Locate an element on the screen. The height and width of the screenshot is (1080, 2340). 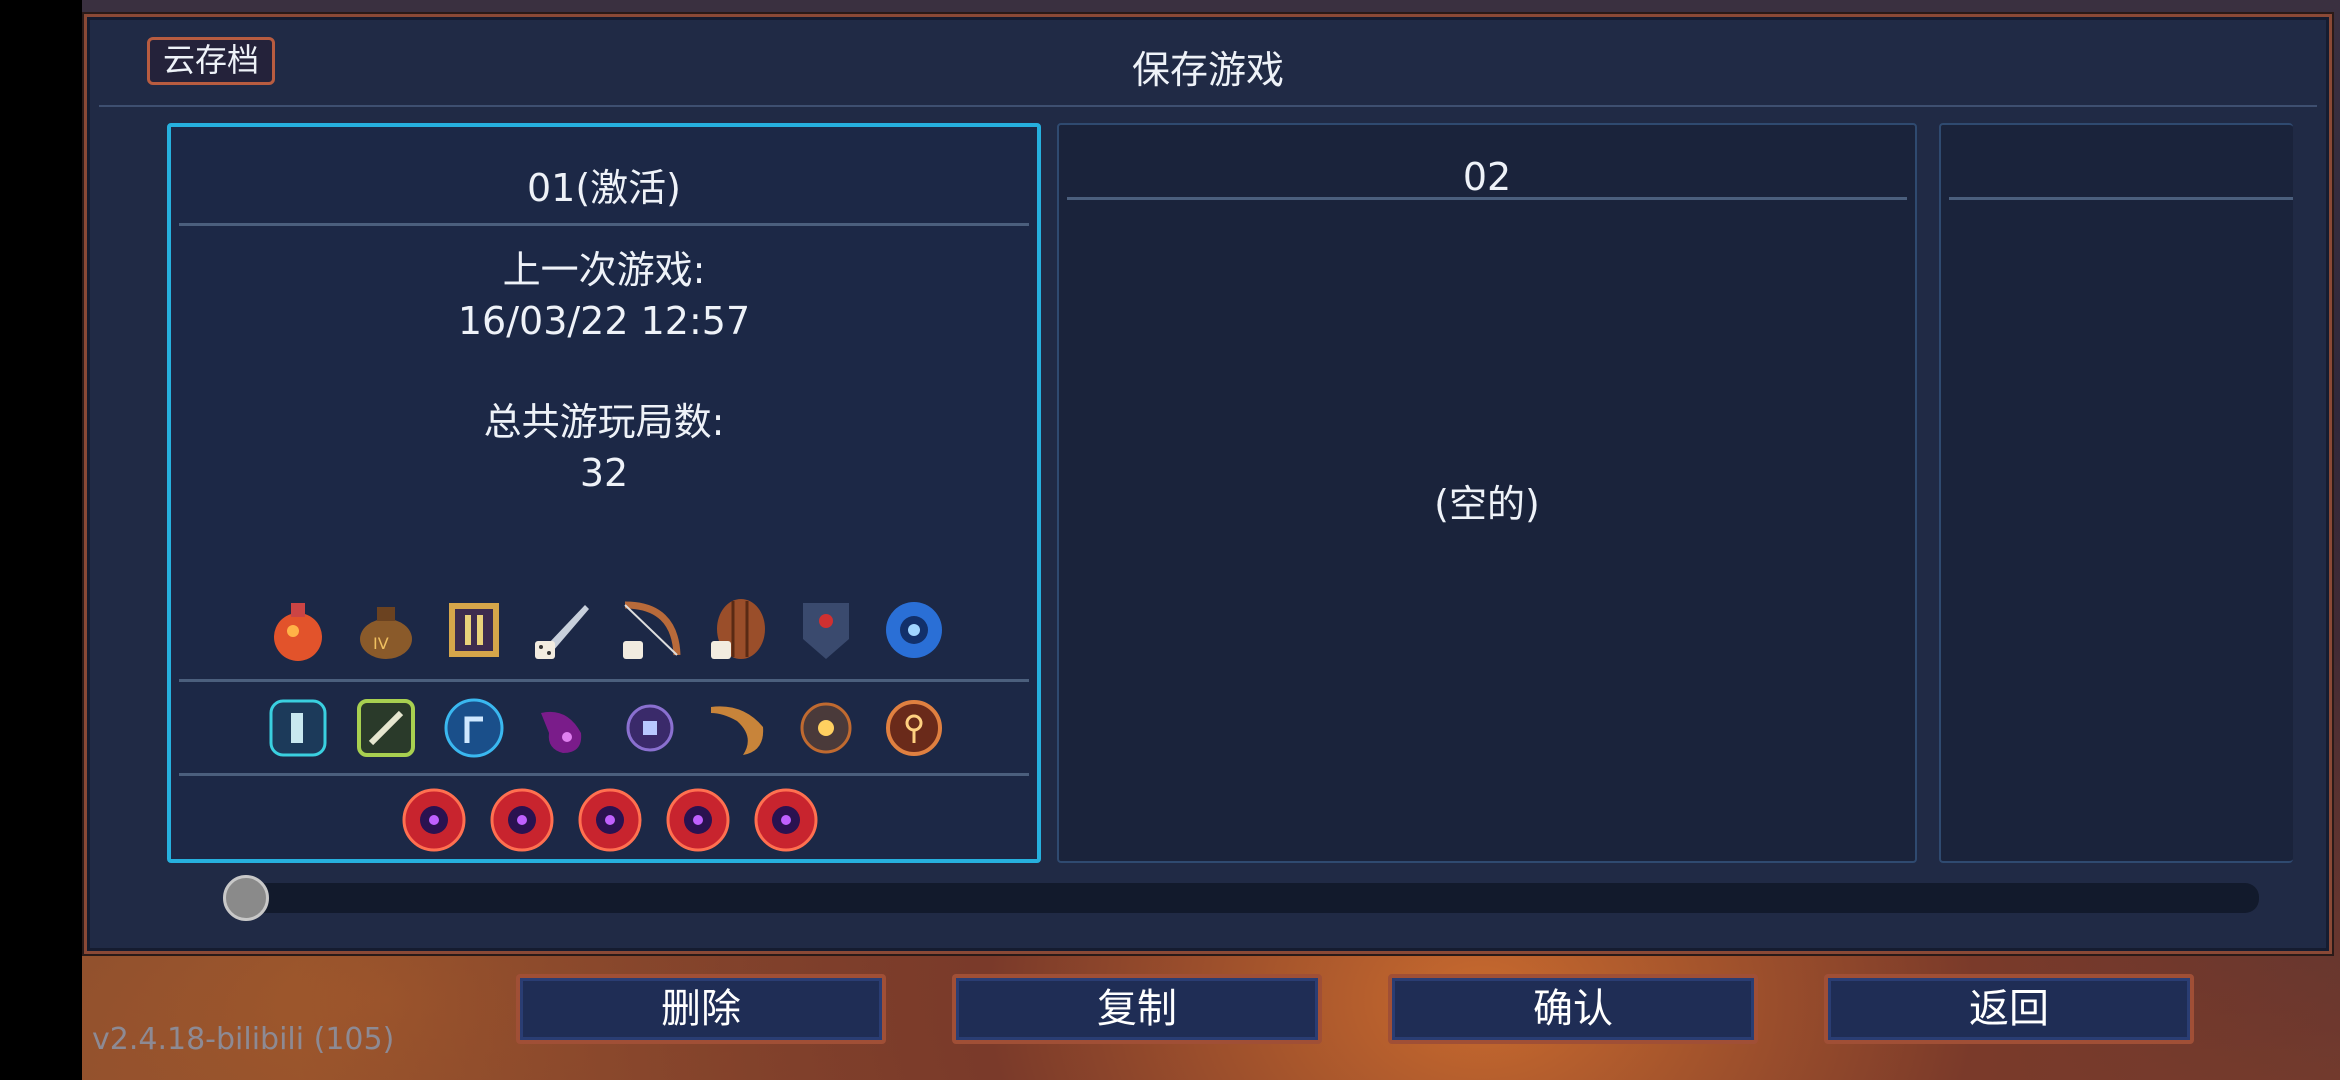
boss-cell-row is located at coordinates (610, 820).